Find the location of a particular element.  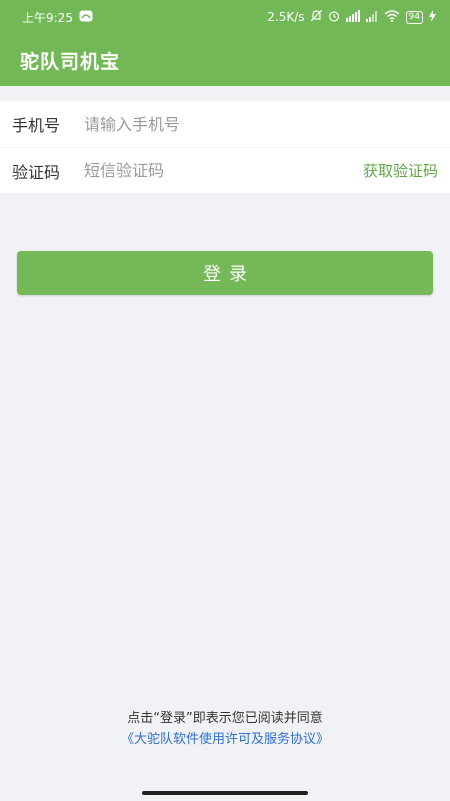

phone-label: 手机号 is located at coordinates (36, 125).